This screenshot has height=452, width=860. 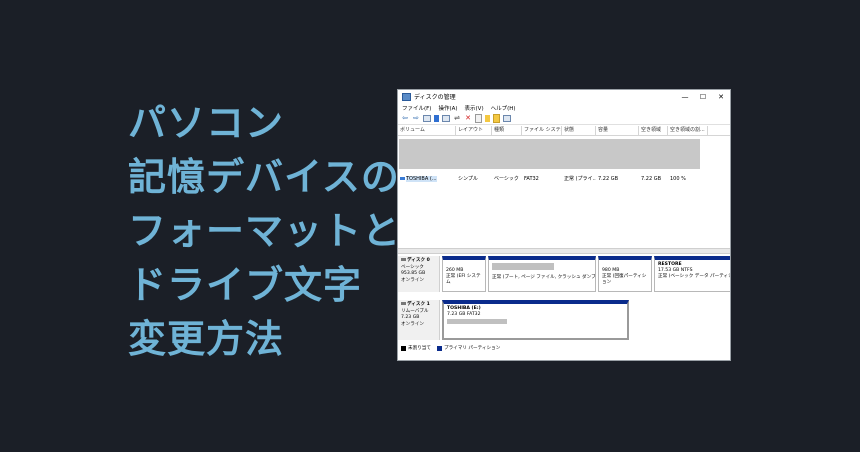 I want to click on cell-fs: FAT32, so click(x=531, y=179).